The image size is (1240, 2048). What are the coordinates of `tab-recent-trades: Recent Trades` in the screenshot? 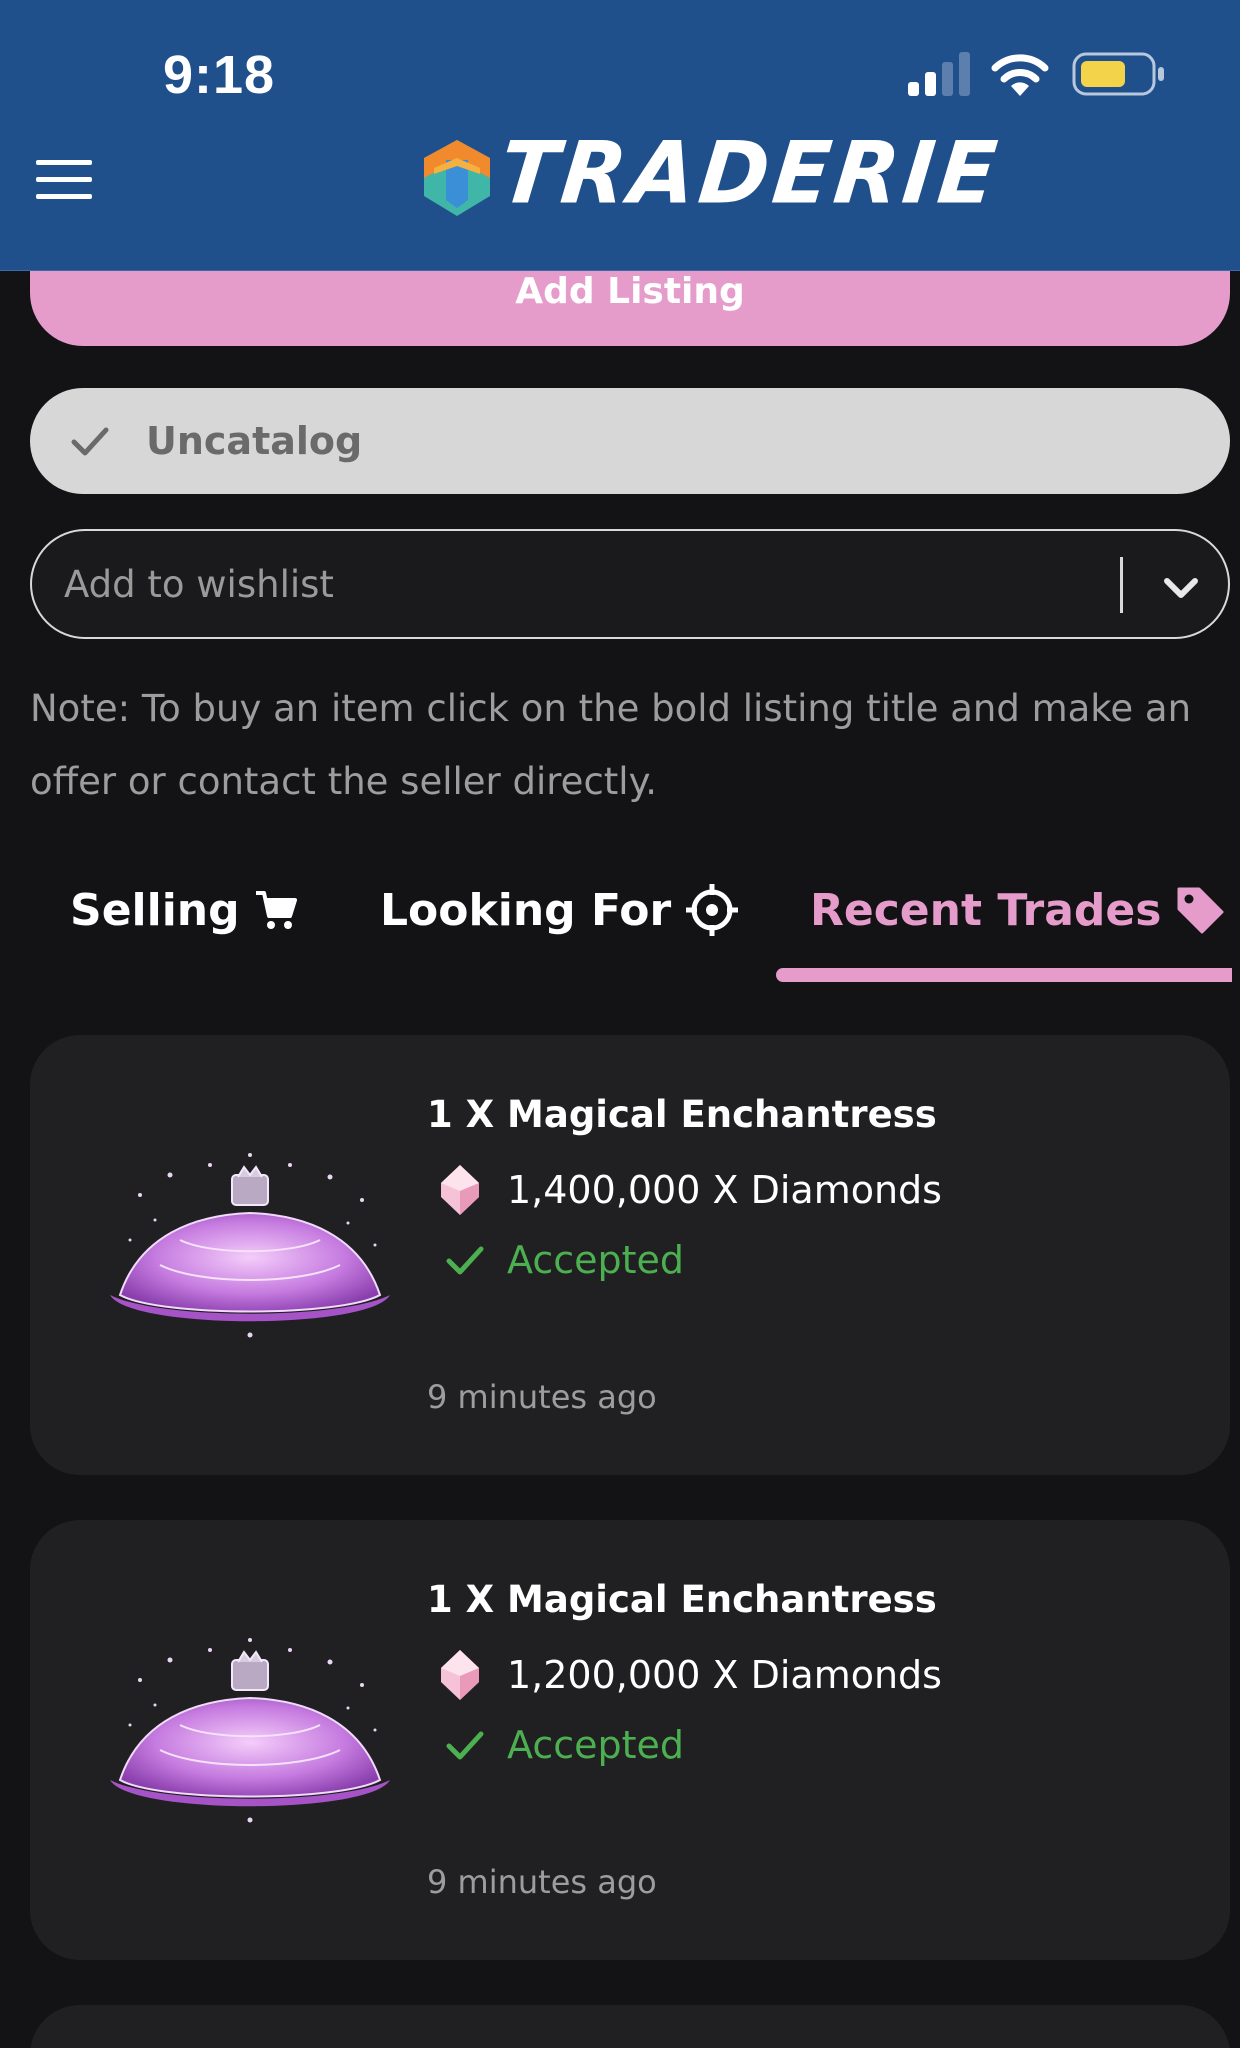 It's located at (1017, 910).